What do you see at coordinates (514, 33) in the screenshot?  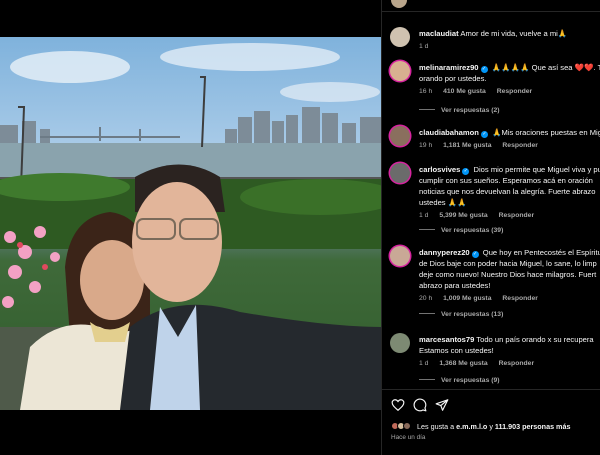 I see `comment-text: Amor de mi vida, vuelve a mi🙏` at bounding box center [514, 33].